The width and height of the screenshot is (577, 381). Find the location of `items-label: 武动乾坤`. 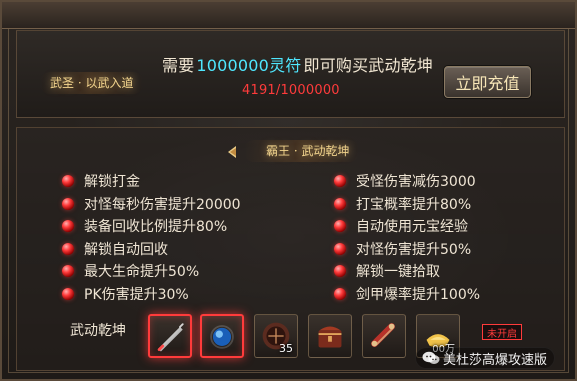

items-label: 武动乾坤 is located at coordinates (98, 331).